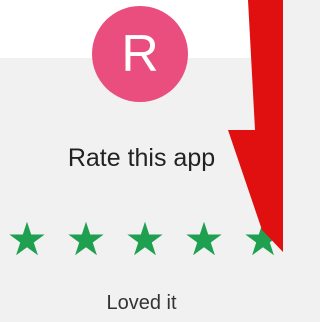 The height and width of the screenshot is (322, 320). I want to click on star-1-icon: ★, so click(27, 239).